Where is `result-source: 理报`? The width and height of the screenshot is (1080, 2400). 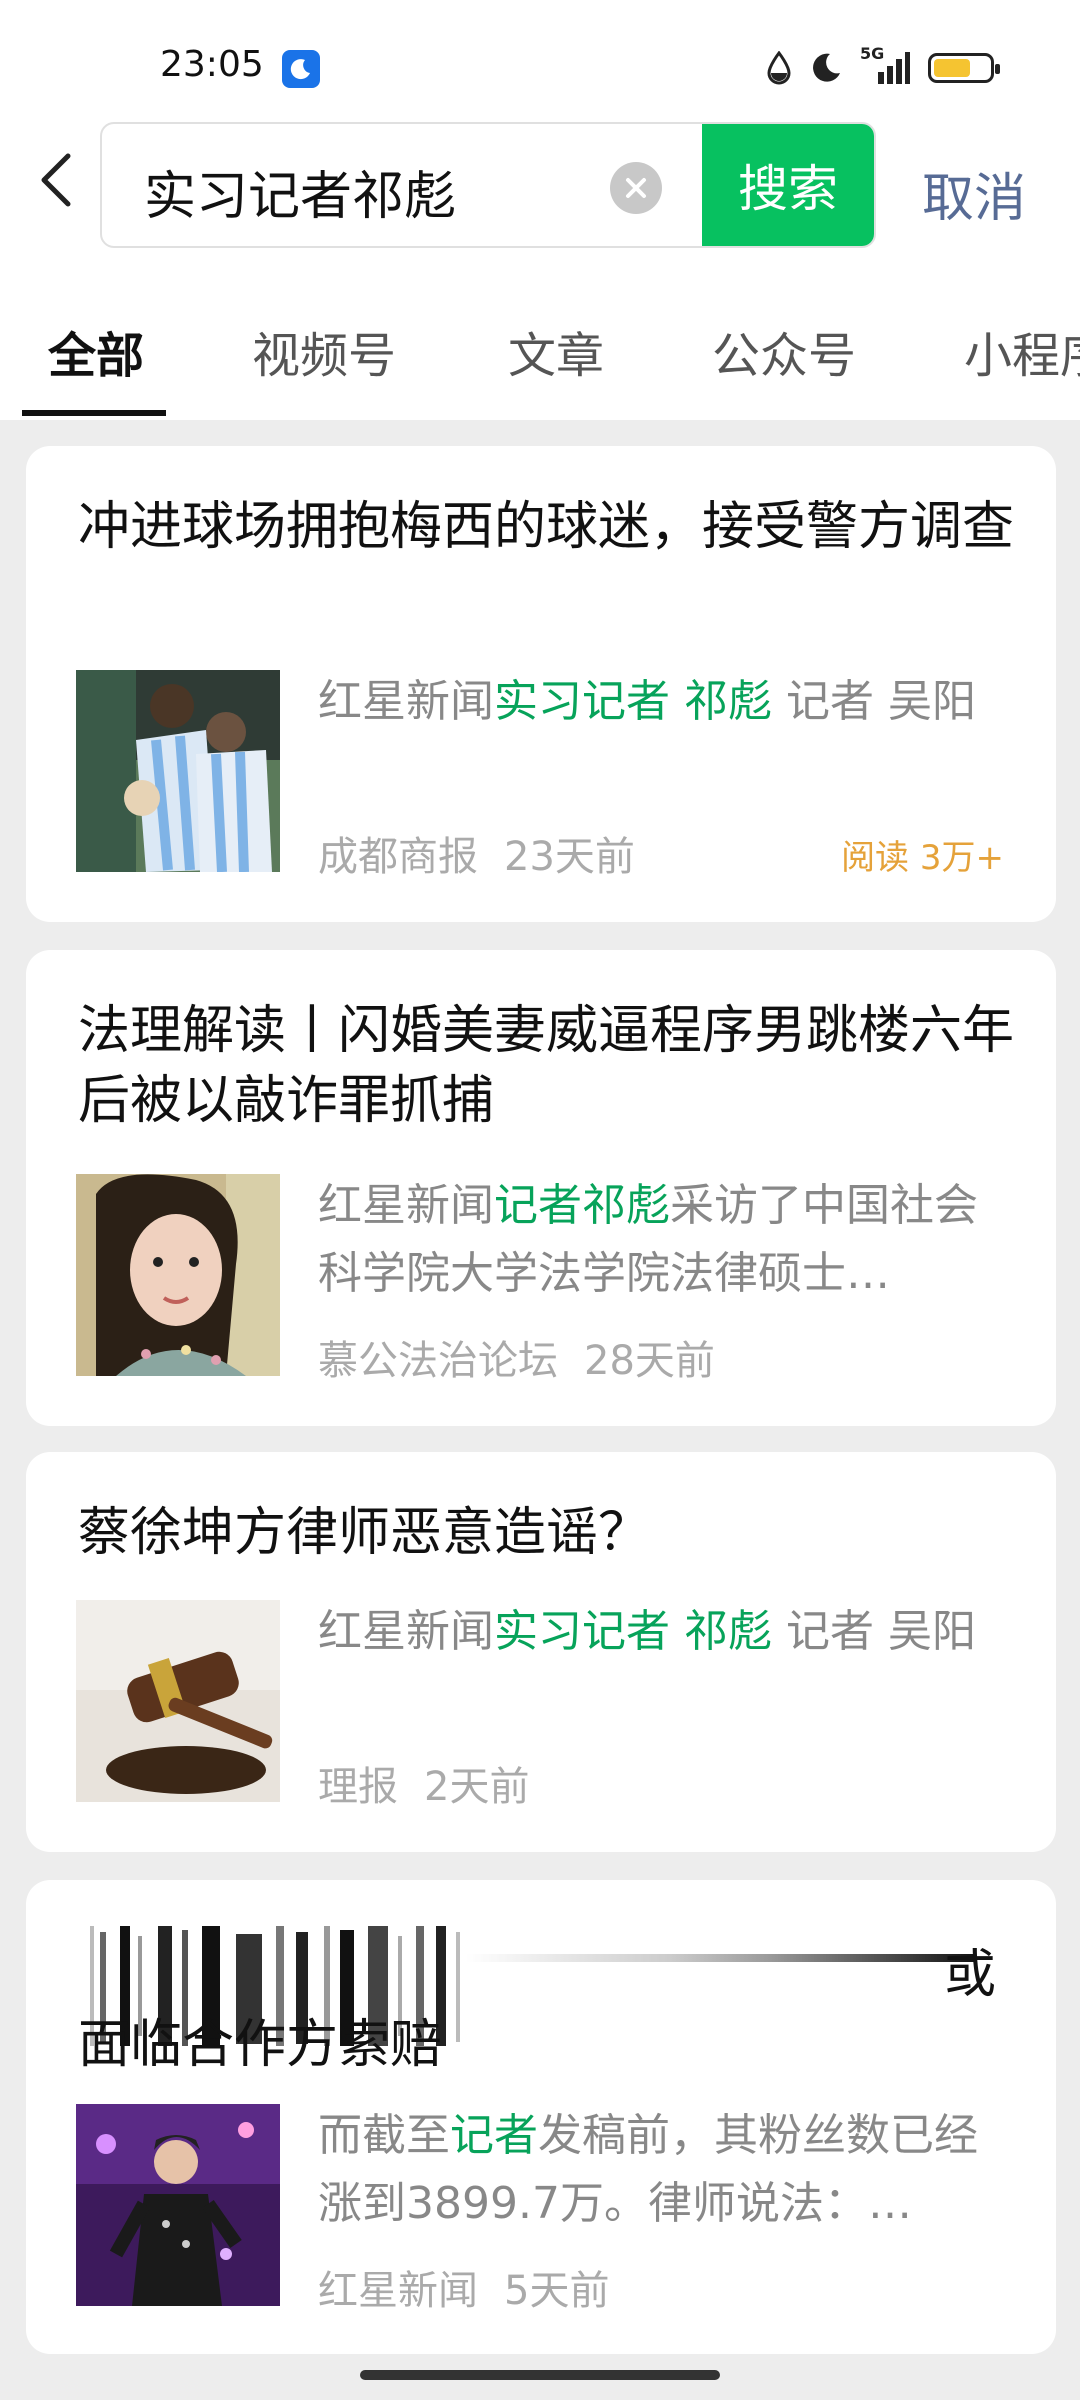 result-source: 理报 is located at coordinates (358, 1787).